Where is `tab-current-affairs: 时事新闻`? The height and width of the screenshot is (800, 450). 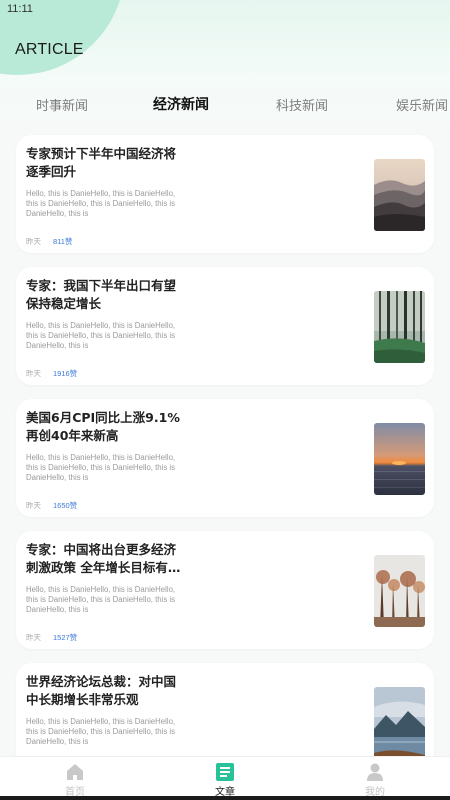
tab-current-affairs: 时事新闻 is located at coordinates (62, 104).